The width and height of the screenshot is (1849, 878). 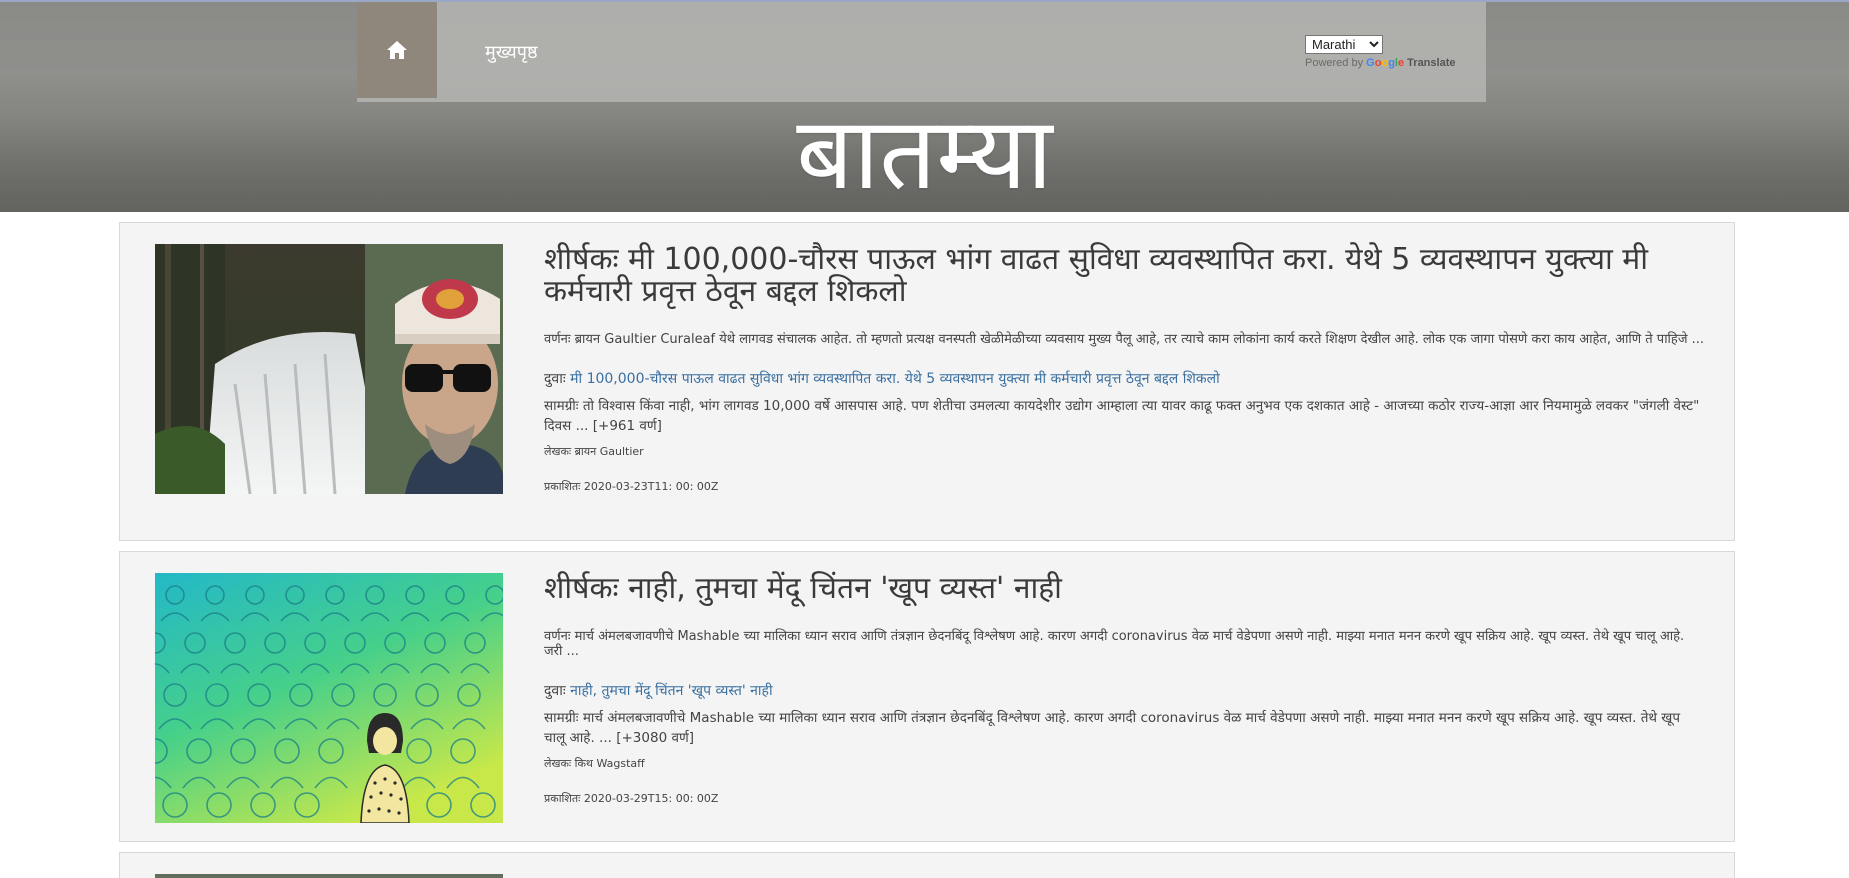 I want to click on article-author: लेखकः ब्रायन Gaultier, so click(x=594, y=451).